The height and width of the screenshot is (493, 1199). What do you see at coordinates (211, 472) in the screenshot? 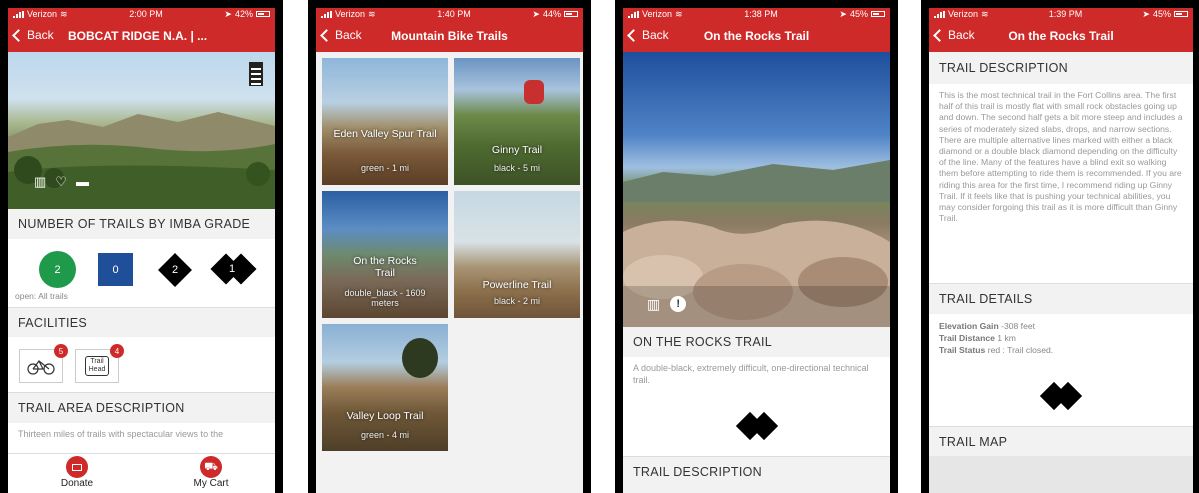
I see `cart-button: ⛟ My Cart` at bounding box center [211, 472].